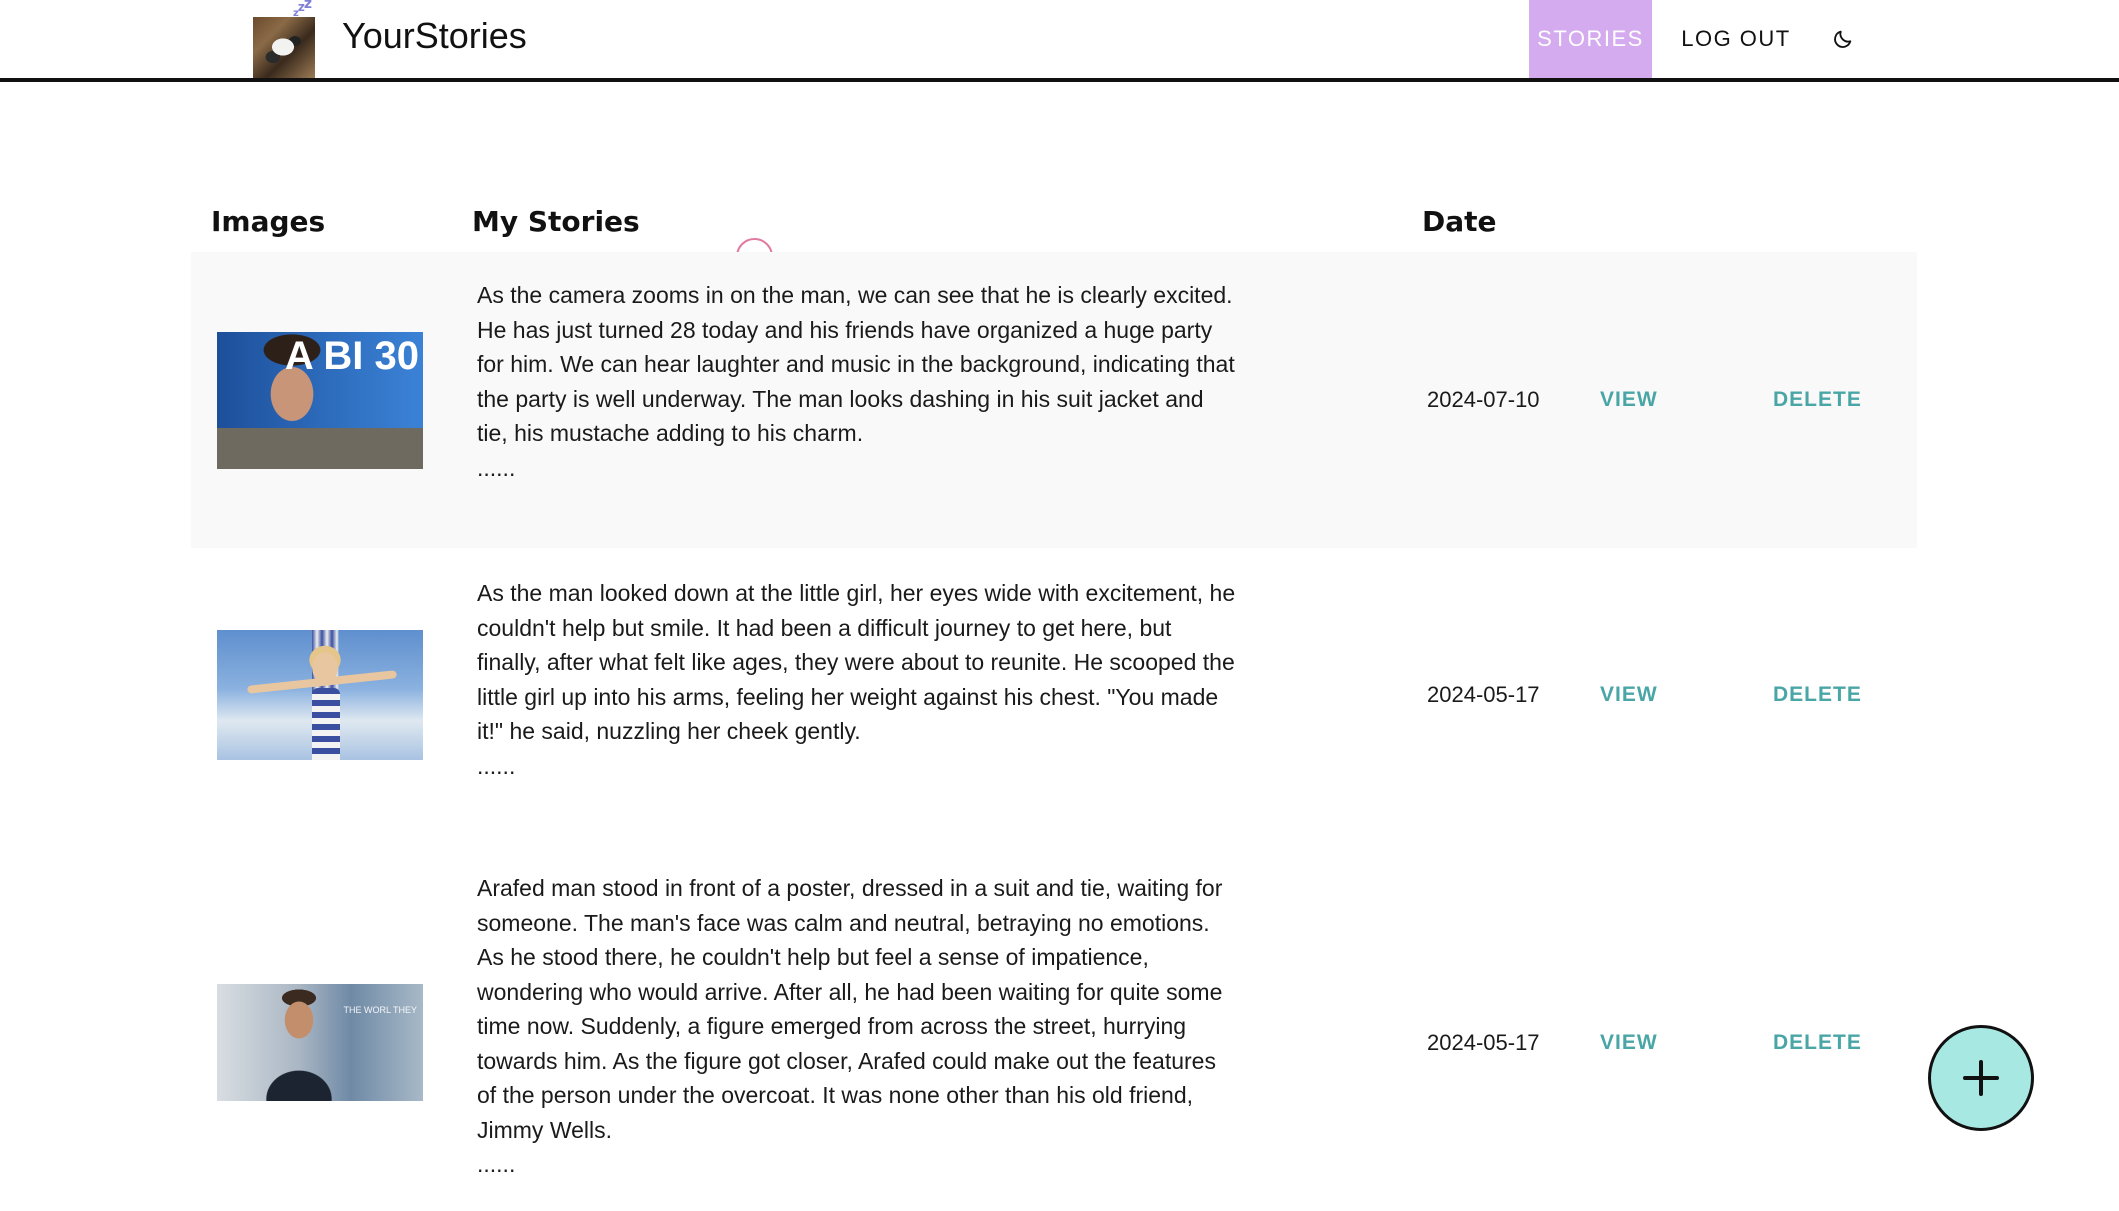  I want to click on thumbnail-figure-body, so click(326, 724).